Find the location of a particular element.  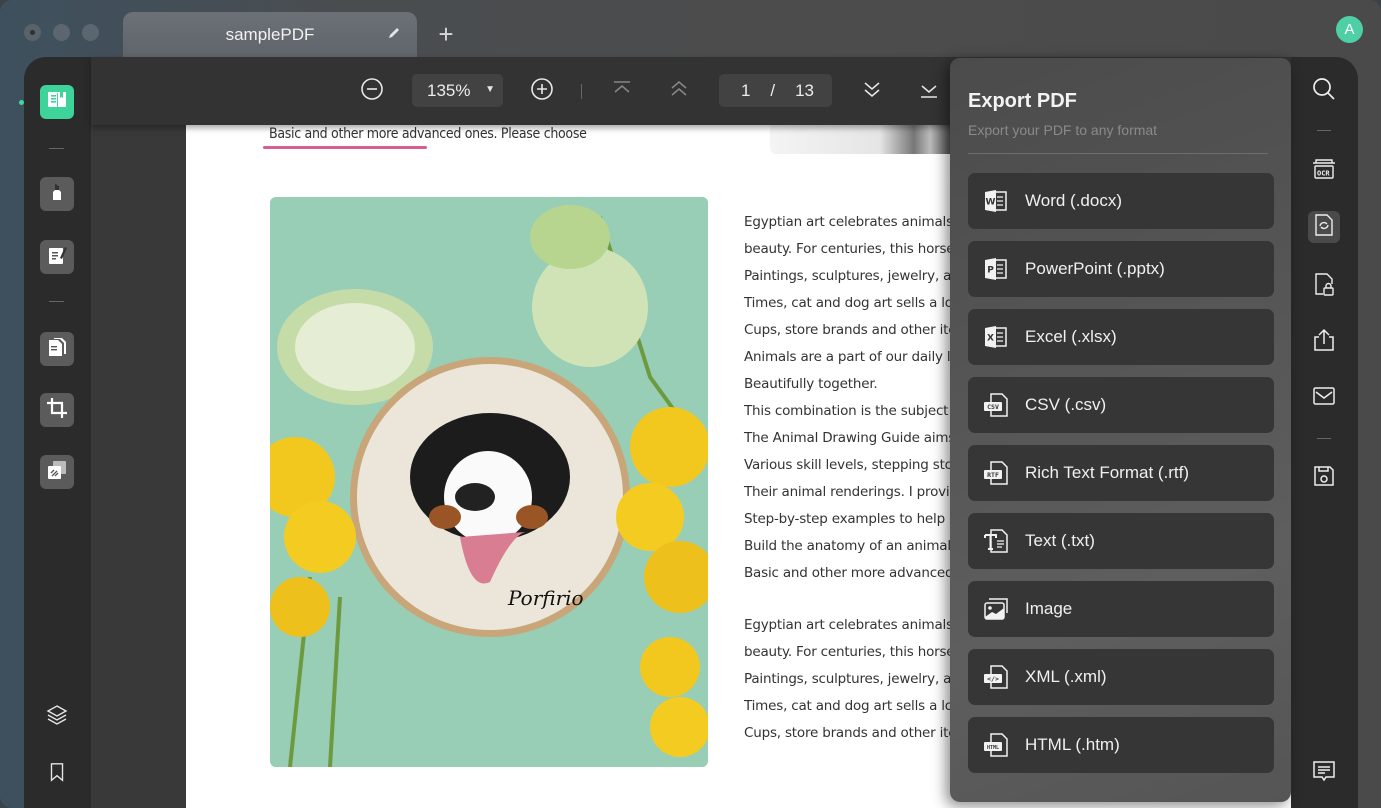

export-format-word: W Word (.docx) is located at coordinates (1121, 201).